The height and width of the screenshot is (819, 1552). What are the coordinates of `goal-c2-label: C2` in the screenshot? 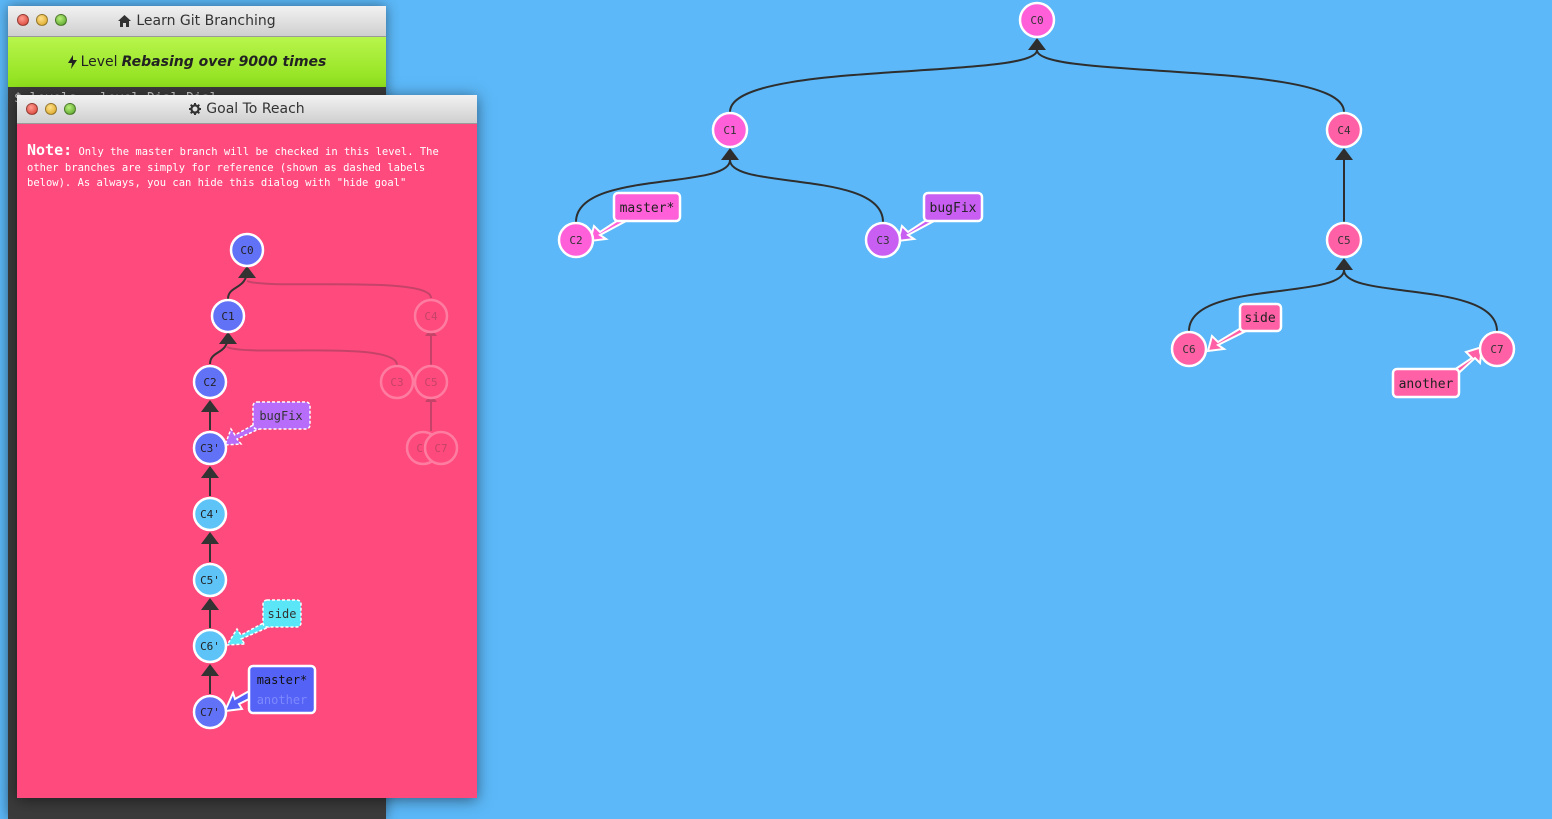 It's located at (209, 382).